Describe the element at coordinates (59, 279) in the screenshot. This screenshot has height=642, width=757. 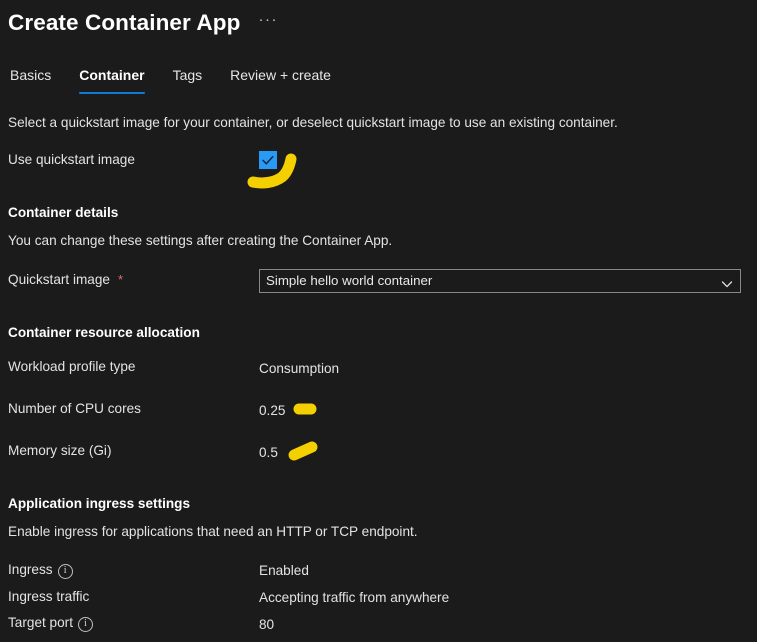
I see `quickstart-image-label-text: Quickstart image` at that location.